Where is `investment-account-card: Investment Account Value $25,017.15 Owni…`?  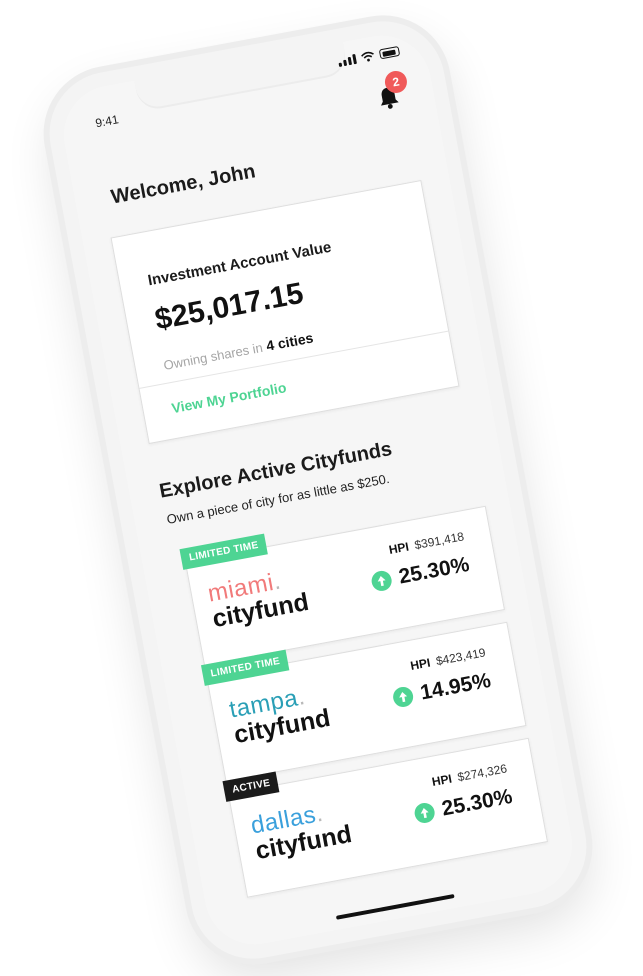
investment-account-card: Investment Account Value $25,017.15 Owni… is located at coordinates (285, 312).